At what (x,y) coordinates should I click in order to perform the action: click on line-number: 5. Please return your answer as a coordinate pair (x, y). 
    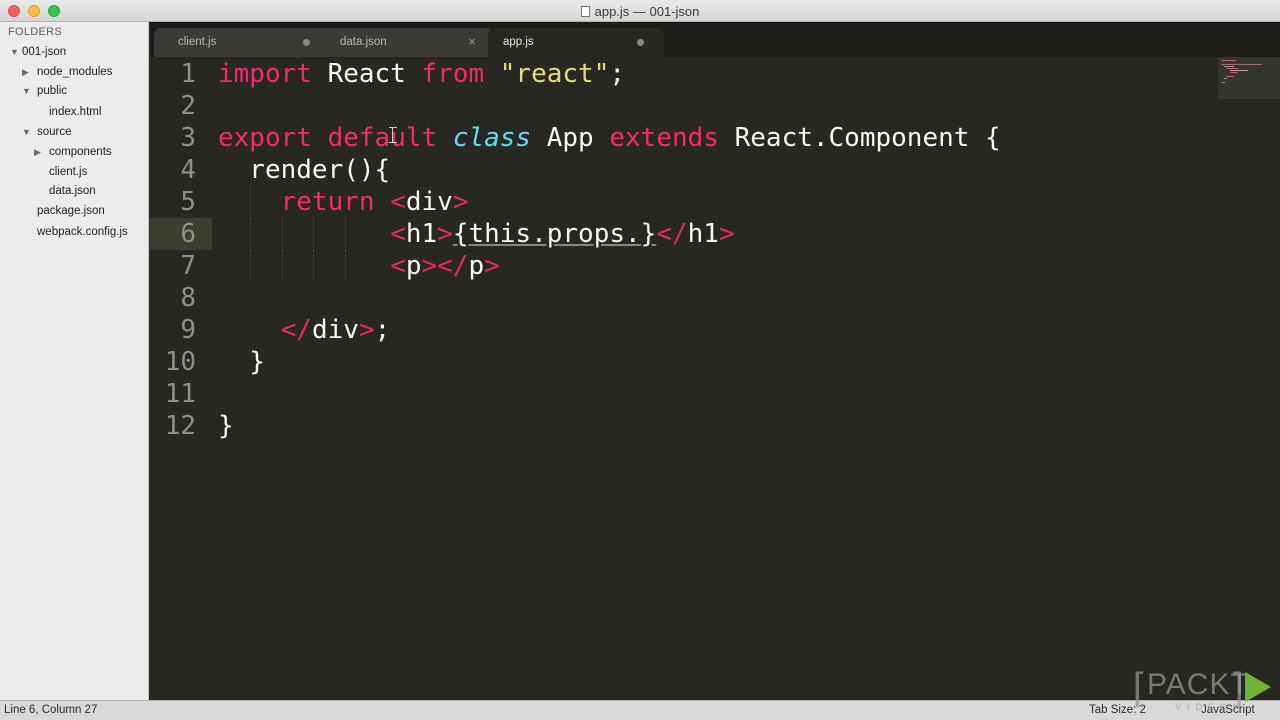
    Looking at the image, I should click on (188, 202).